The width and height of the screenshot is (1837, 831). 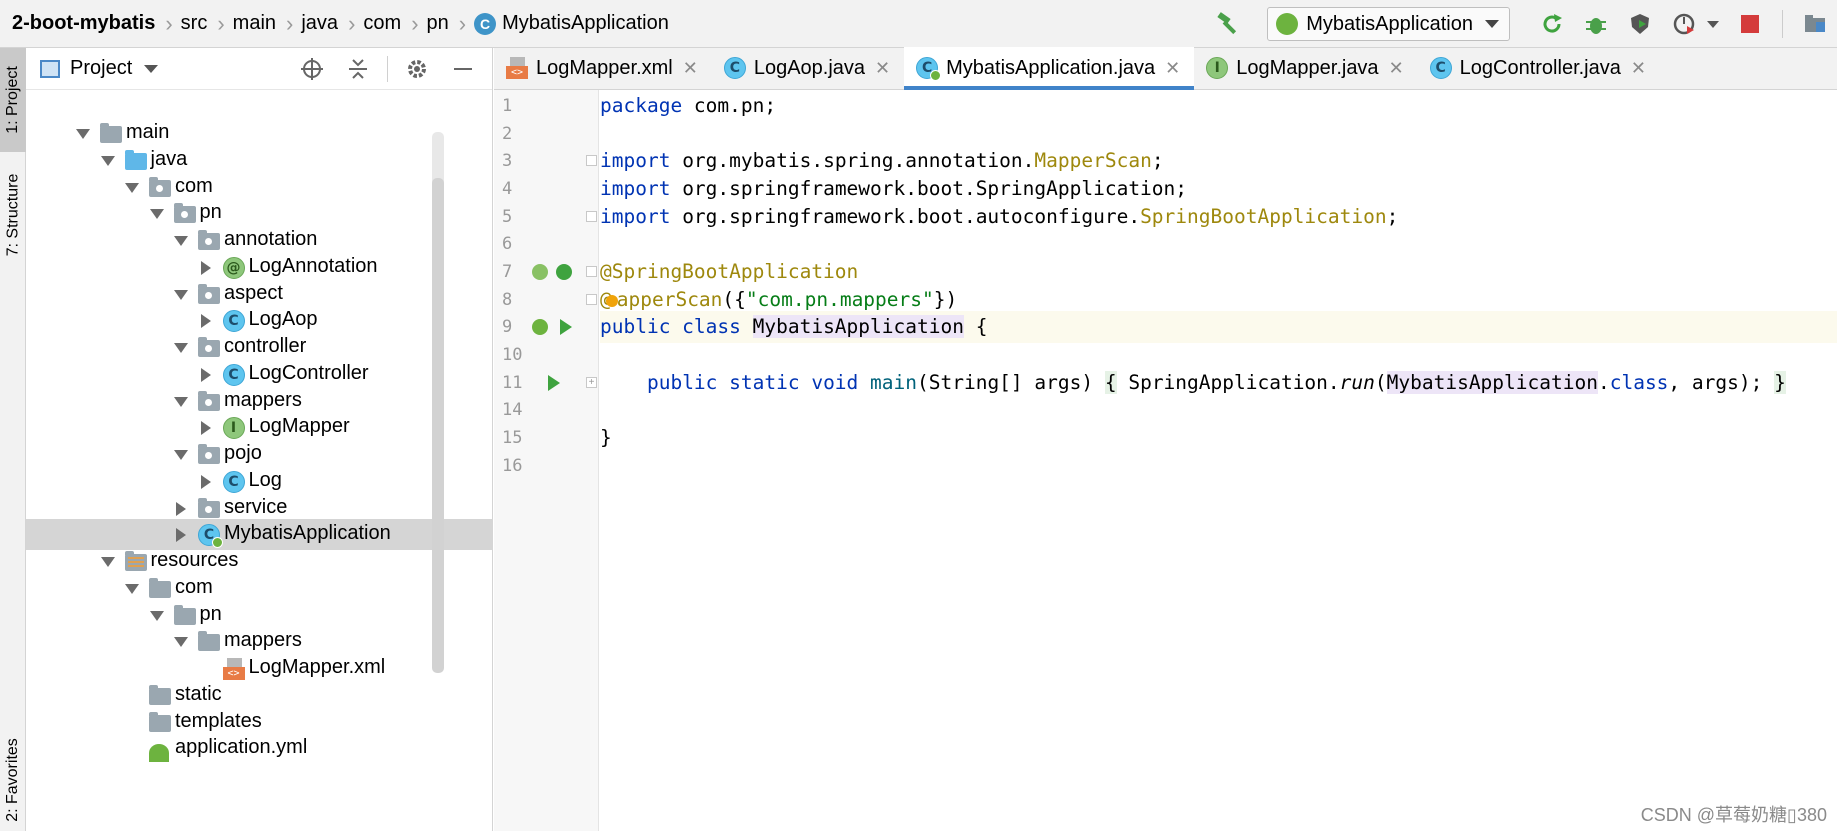 I want to click on editor-tab-label: LogAop.java, so click(x=809, y=67).